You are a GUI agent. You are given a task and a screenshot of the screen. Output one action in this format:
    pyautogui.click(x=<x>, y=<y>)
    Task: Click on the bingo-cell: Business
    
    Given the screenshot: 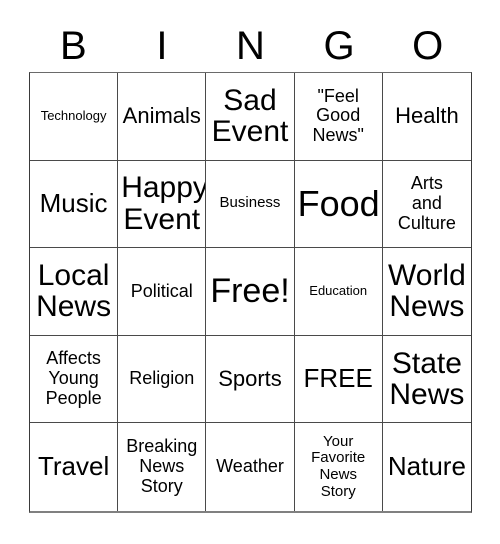 What is the action you would take?
    pyautogui.click(x=250, y=204)
    